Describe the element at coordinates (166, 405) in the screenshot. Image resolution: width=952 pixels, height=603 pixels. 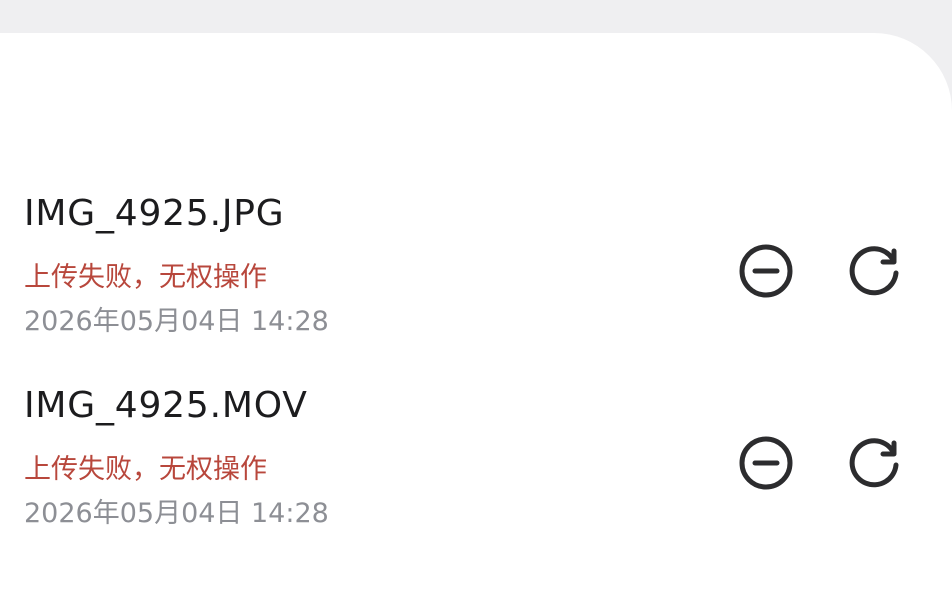
I see `file-name: IMG_4925.MOV` at that location.